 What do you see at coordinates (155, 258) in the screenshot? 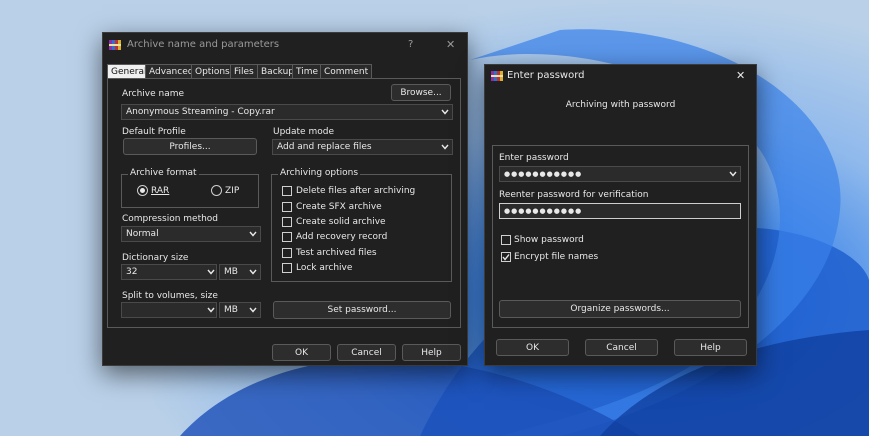
I see `dictionary-size-label: Dictionary size` at bounding box center [155, 258].